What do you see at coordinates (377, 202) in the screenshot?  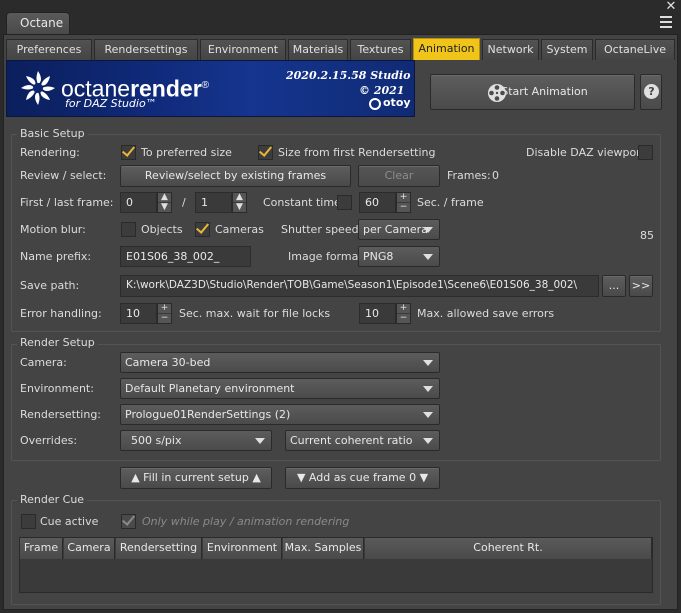 I see `constant-time-input: 60` at bounding box center [377, 202].